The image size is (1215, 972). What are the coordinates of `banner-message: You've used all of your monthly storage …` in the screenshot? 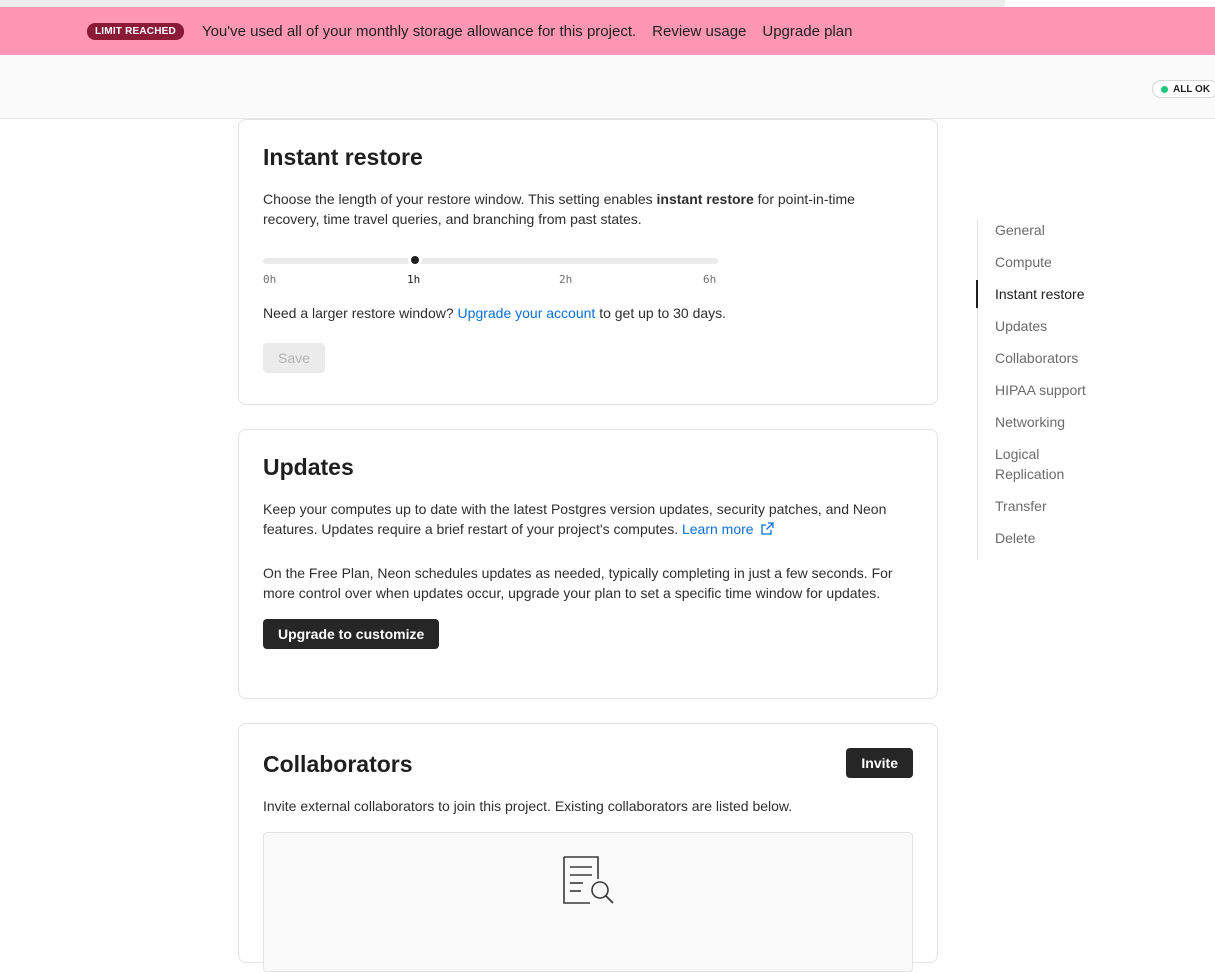 It's located at (419, 31).